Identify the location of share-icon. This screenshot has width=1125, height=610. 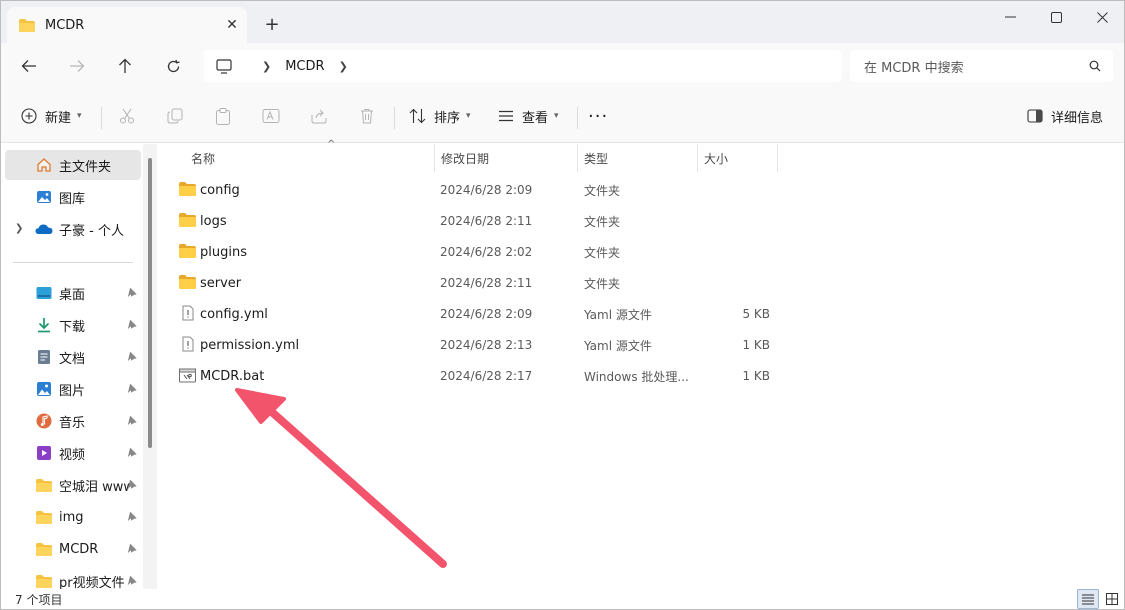
(319, 116).